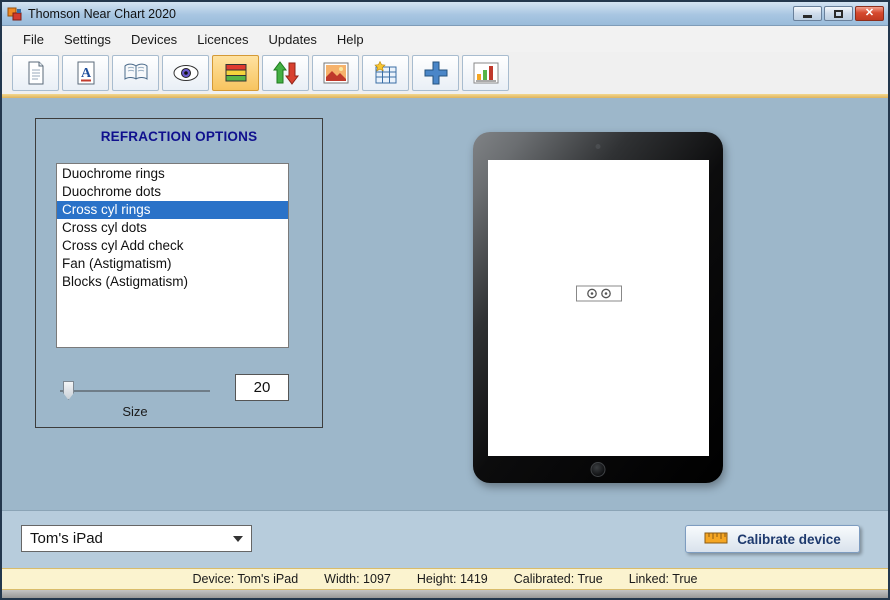 The image size is (890, 600). I want to click on sort-arrows-icon, so click(285, 73).